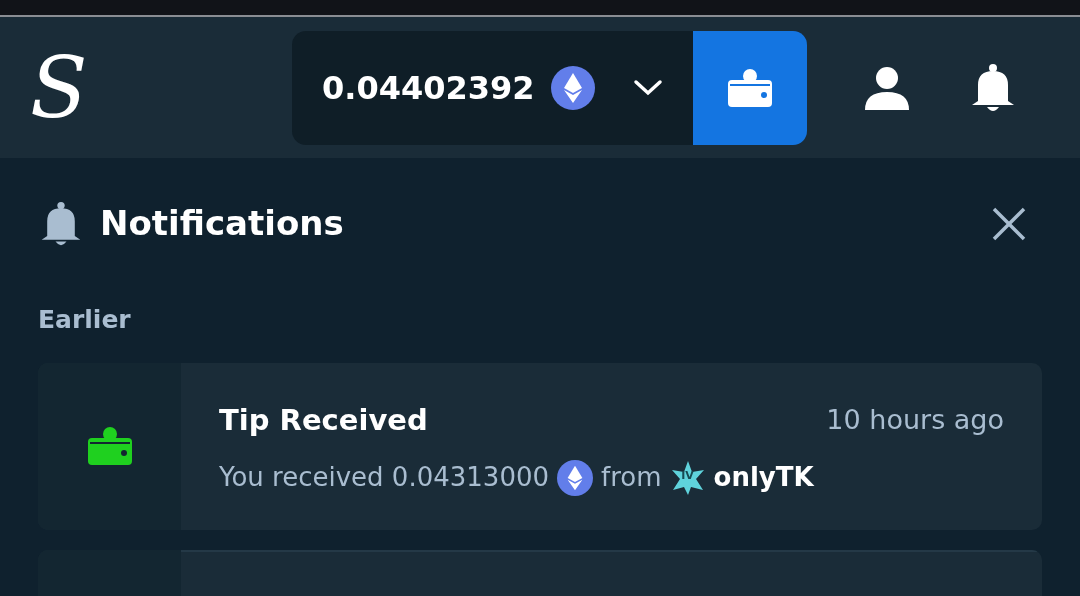 This screenshot has width=1080, height=596. I want to click on user-link: onlyTK, so click(763, 477).